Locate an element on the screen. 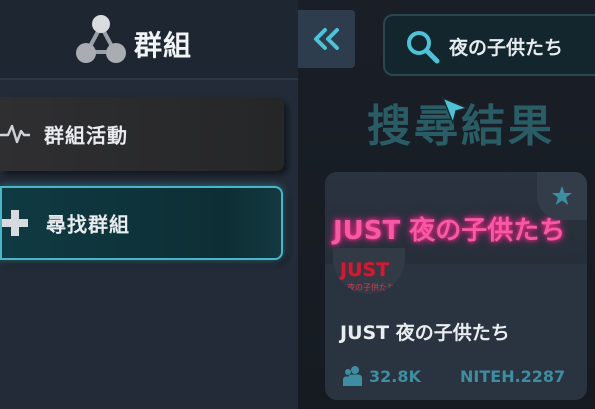  group-name: JUST 夜の子供たち is located at coordinates (425, 333).